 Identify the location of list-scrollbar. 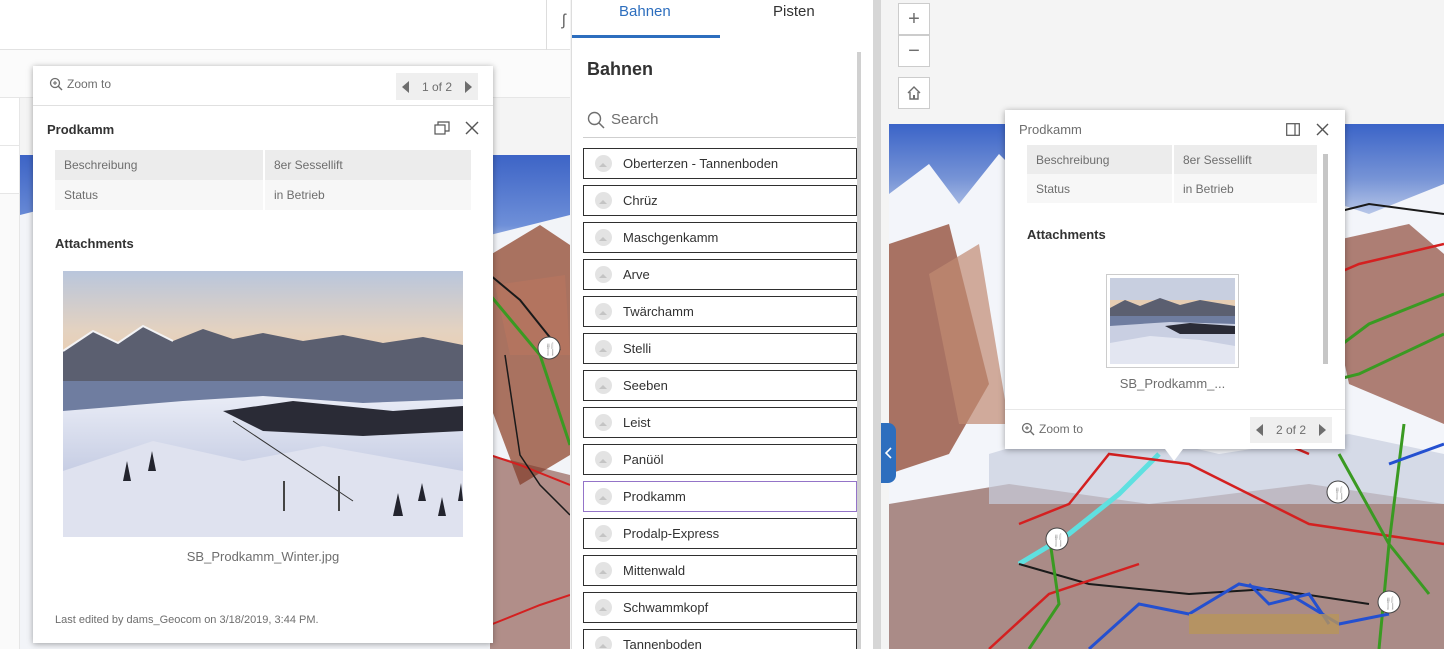
(859, 350).